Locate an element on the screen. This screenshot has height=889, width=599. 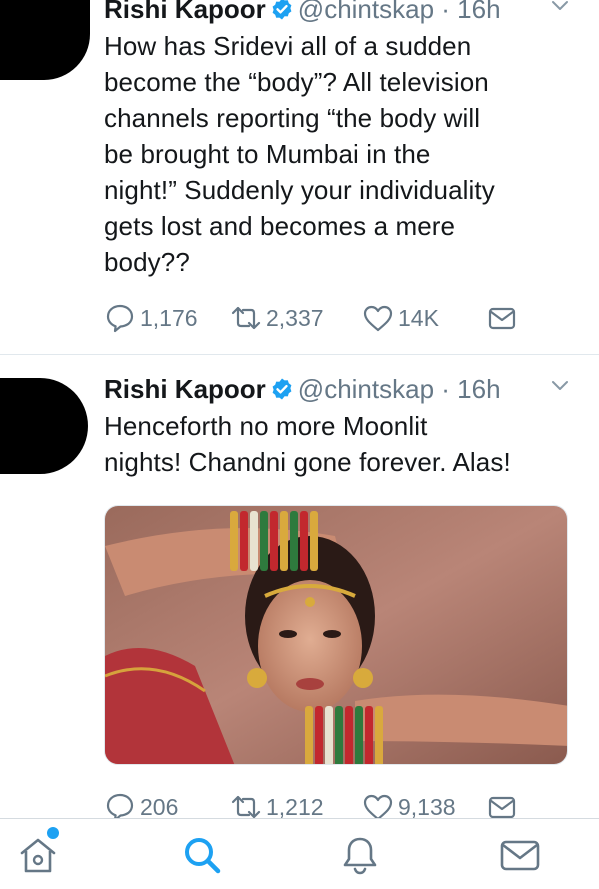
reply-count: 206 is located at coordinates (159, 806).